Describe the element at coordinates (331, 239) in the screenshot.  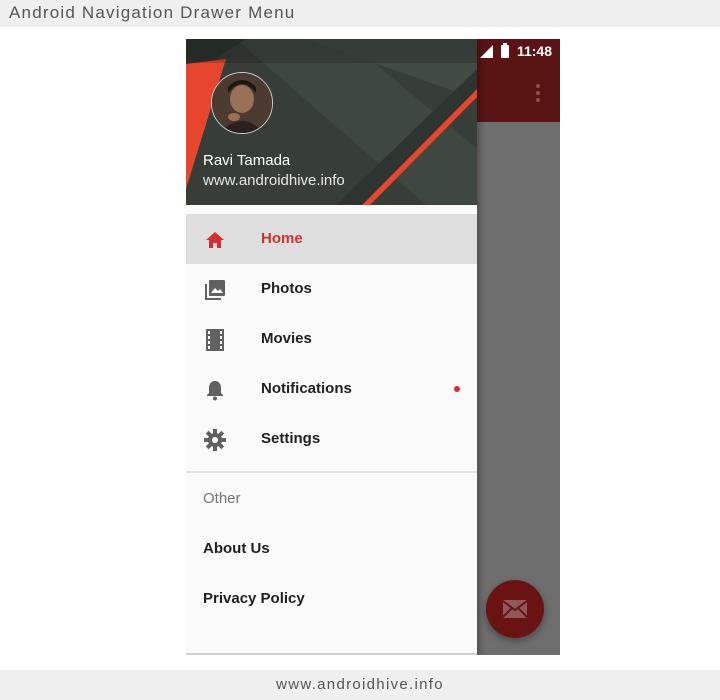
I see `menu-item-home: Home` at that location.